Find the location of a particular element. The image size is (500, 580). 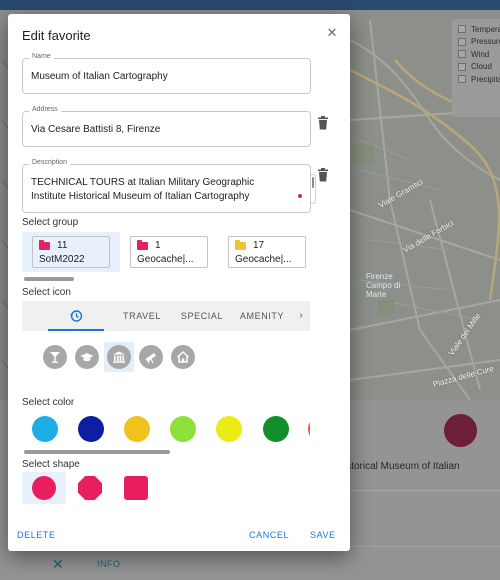

divider is located at coordinates (420, 490).